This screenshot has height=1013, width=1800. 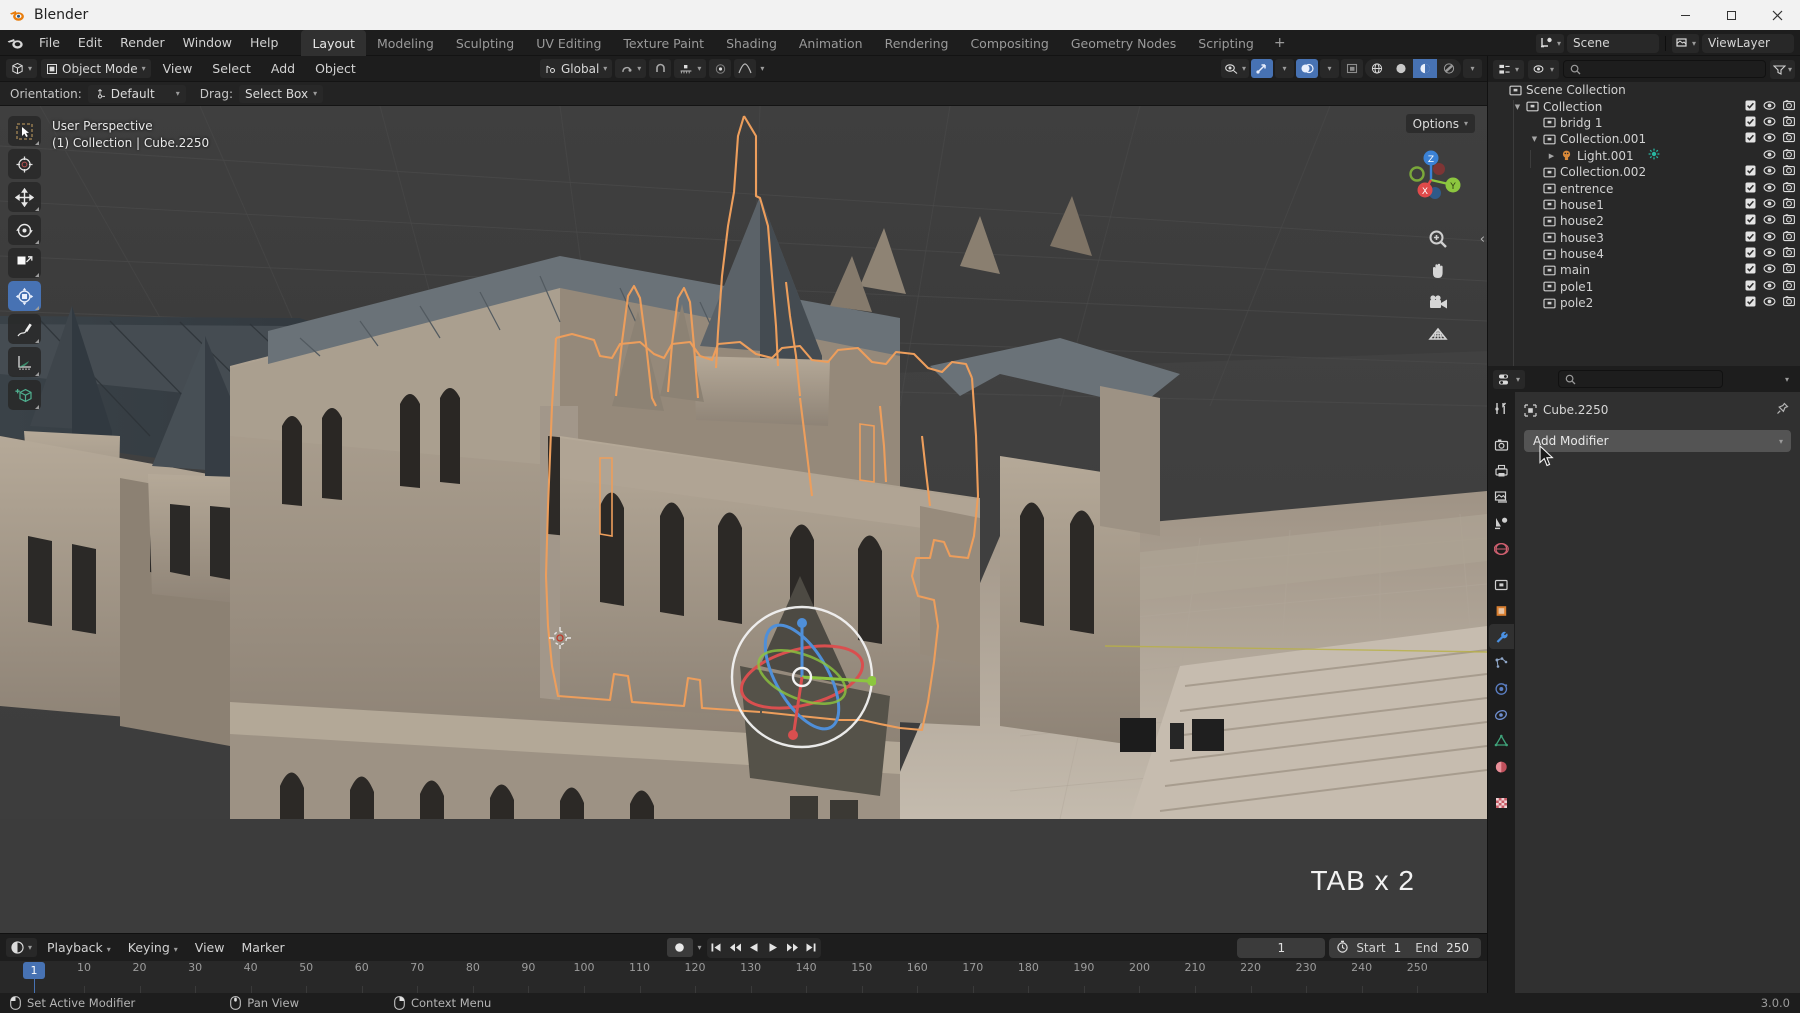 What do you see at coordinates (1501, 522) in the screenshot?
I see `tab-scene` at bounding box center [1501, 522].